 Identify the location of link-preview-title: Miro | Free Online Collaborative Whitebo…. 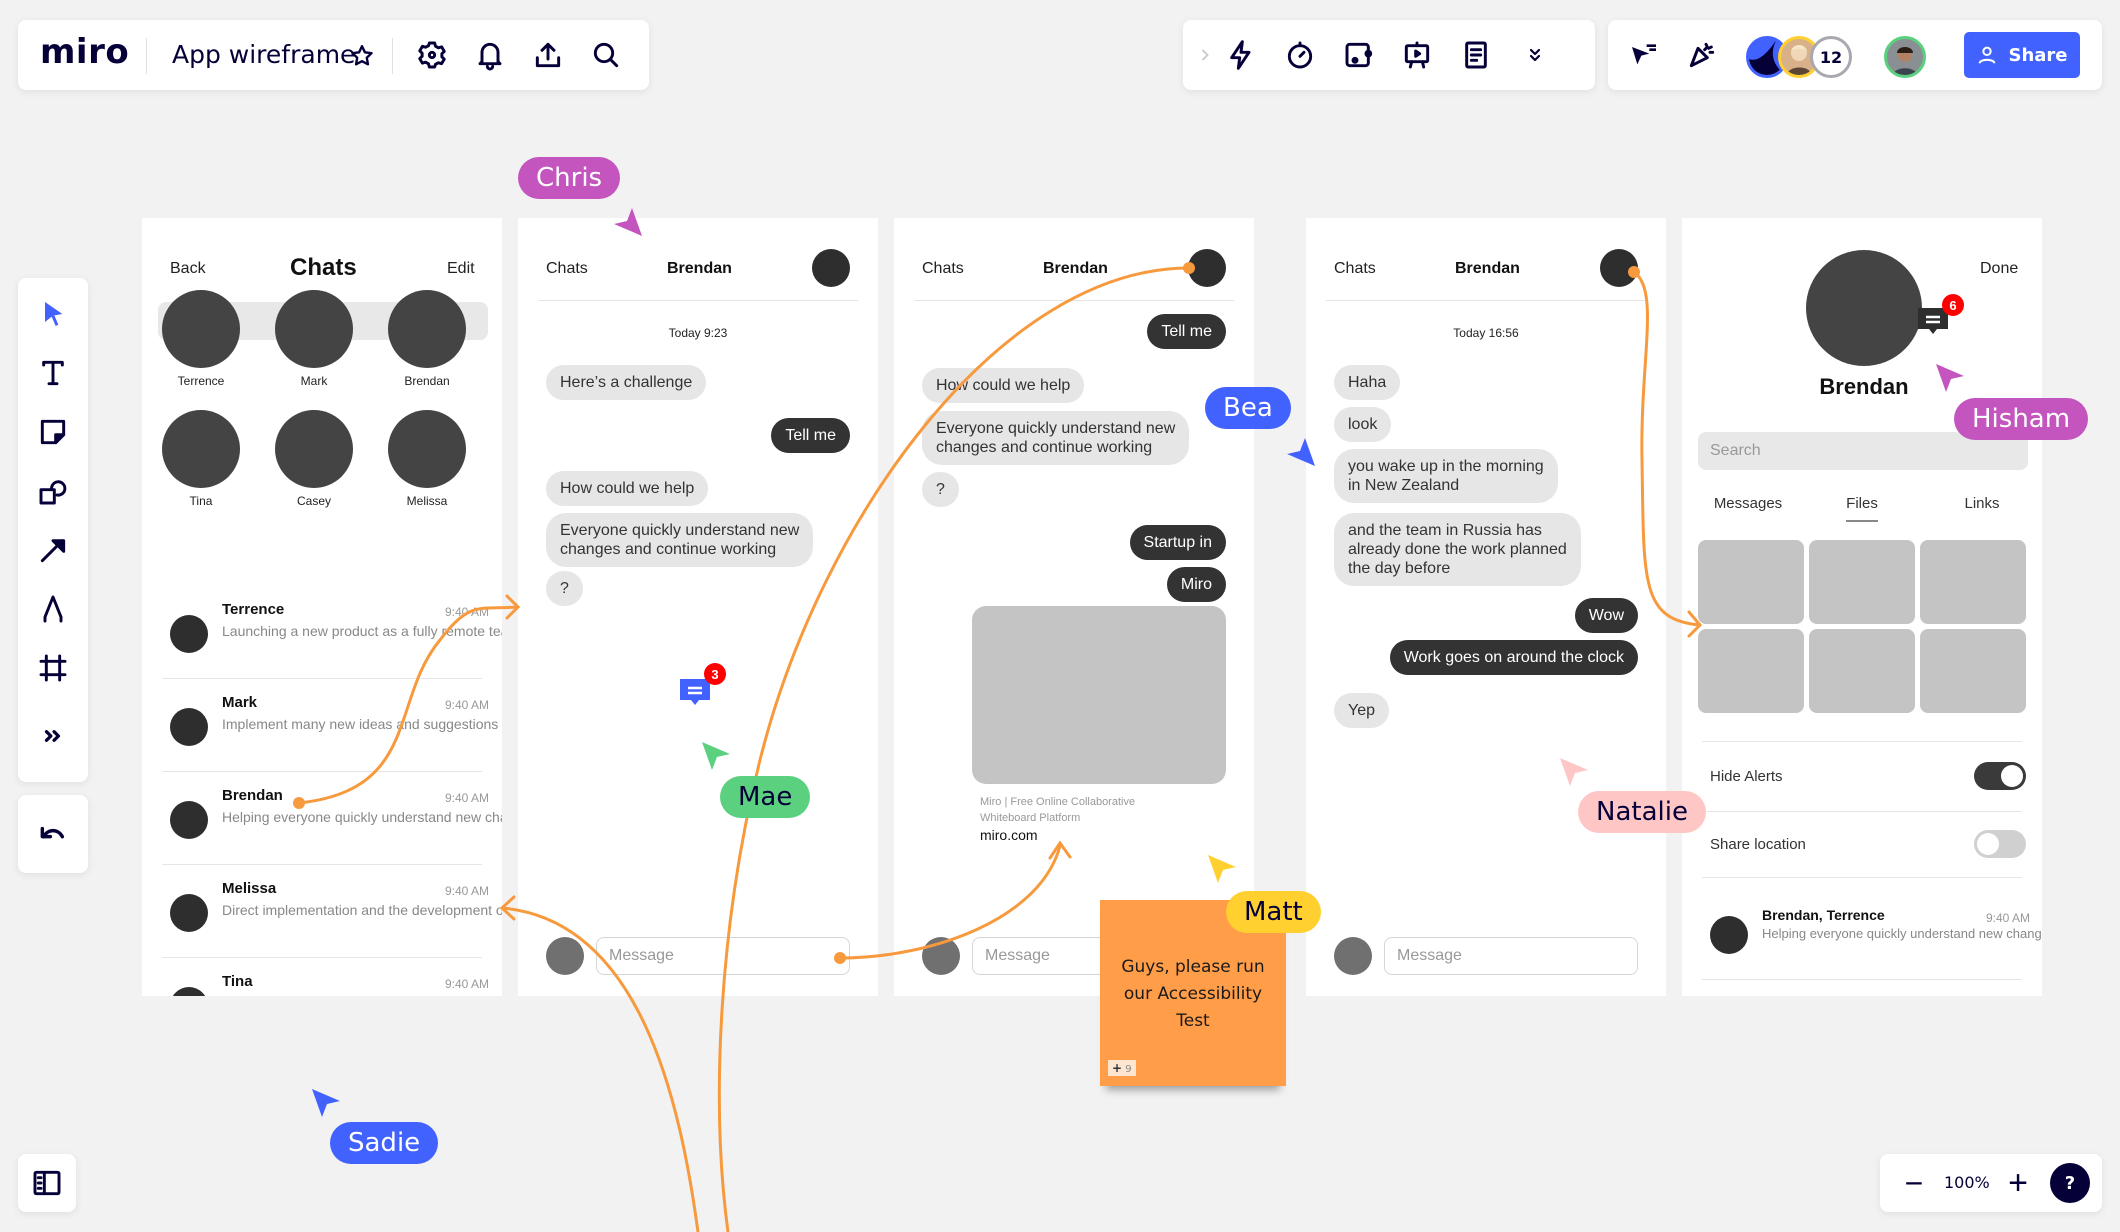
(1058, 810).